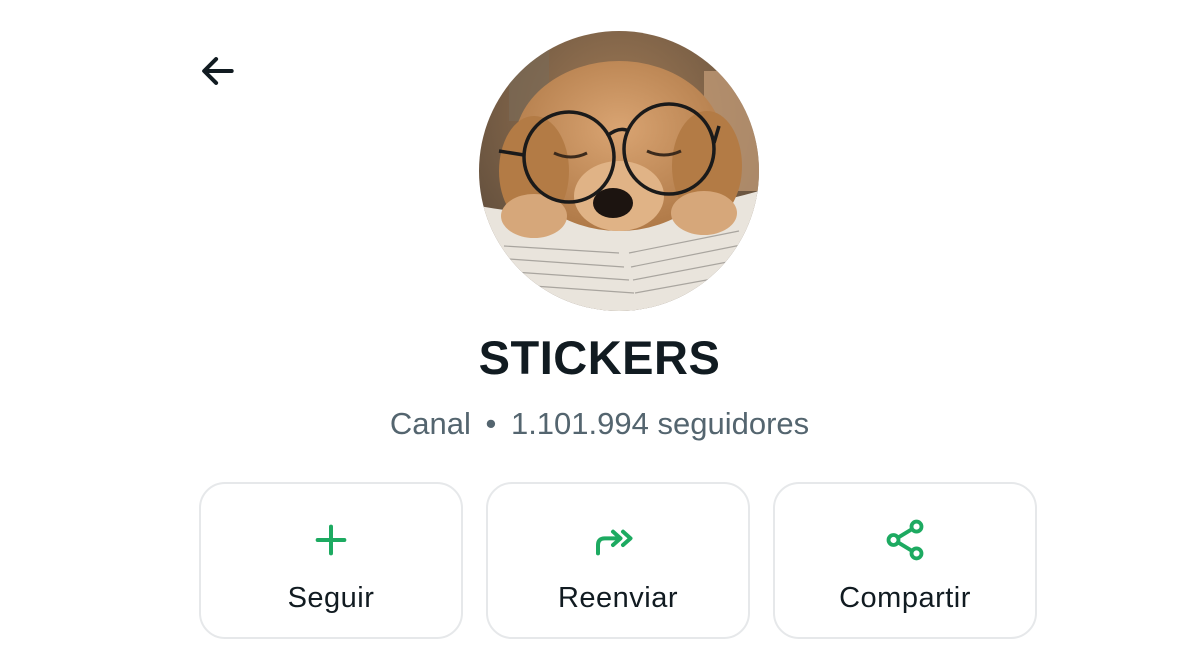  Describe the element at coordinates (618, 540) in the screenshot. I see `forward-icon` at that location.